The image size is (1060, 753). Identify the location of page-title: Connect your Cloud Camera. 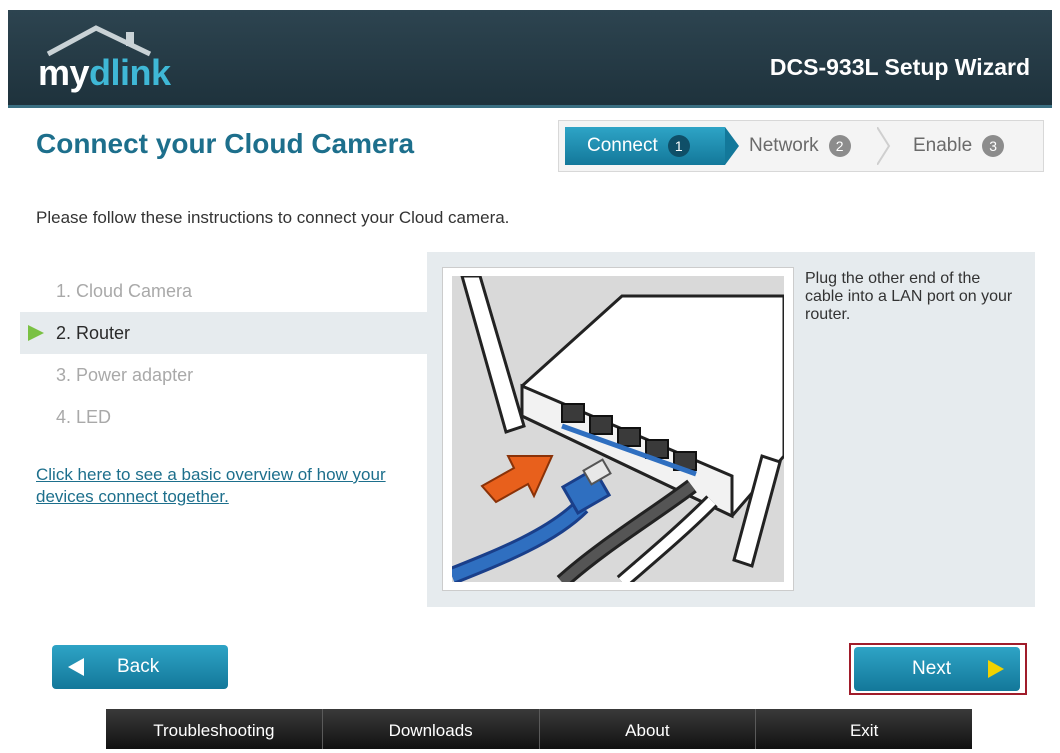
(225, 143).